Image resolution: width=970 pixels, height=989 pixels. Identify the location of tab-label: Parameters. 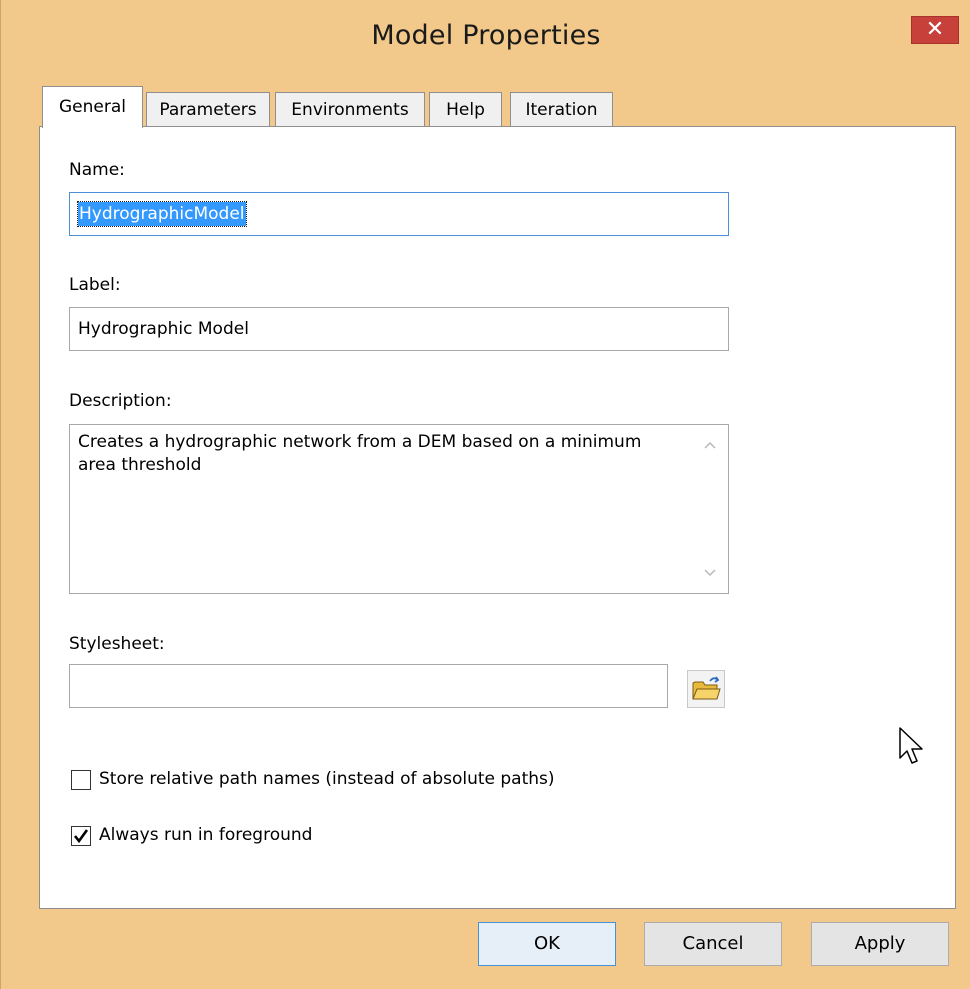
(208, 110).